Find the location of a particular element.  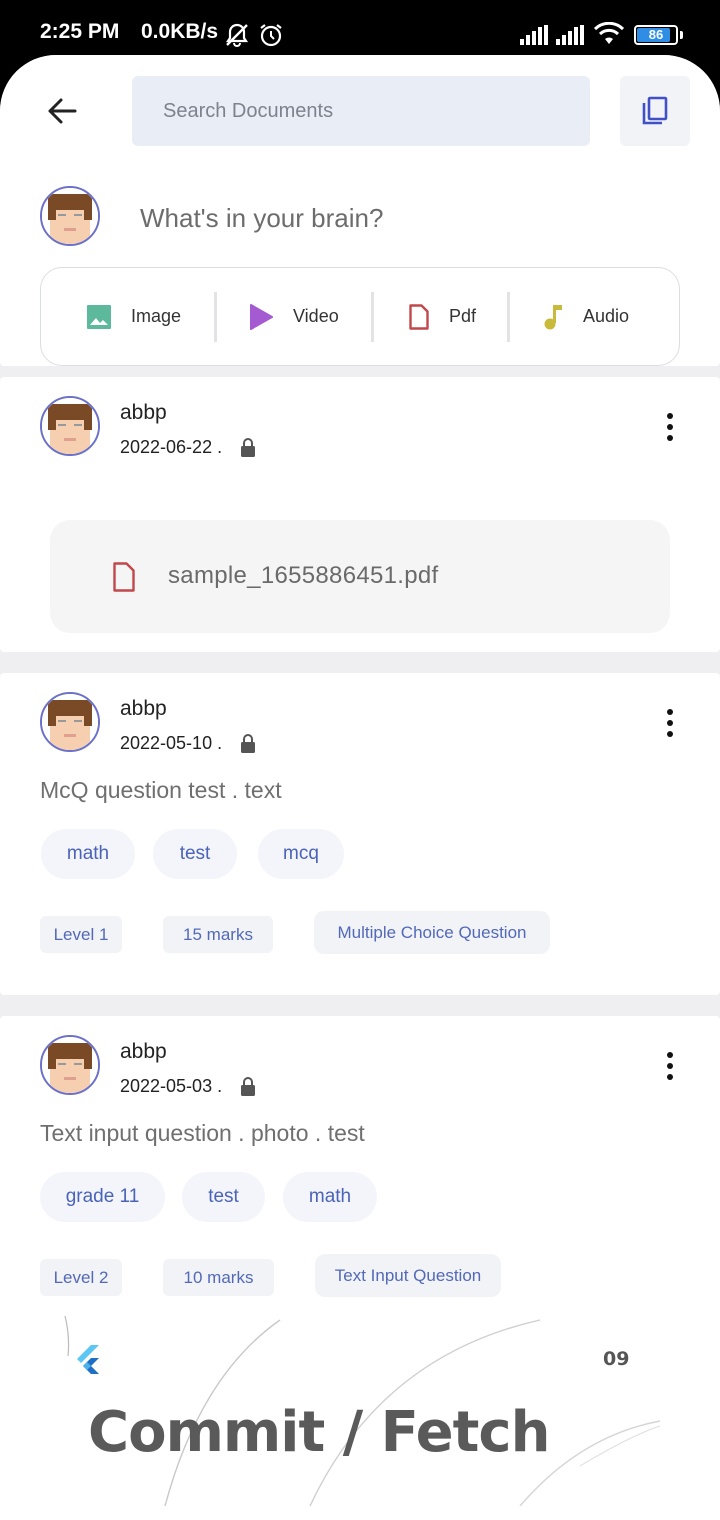

status-time: 2:25 PM is located at coordinates (80, 31).